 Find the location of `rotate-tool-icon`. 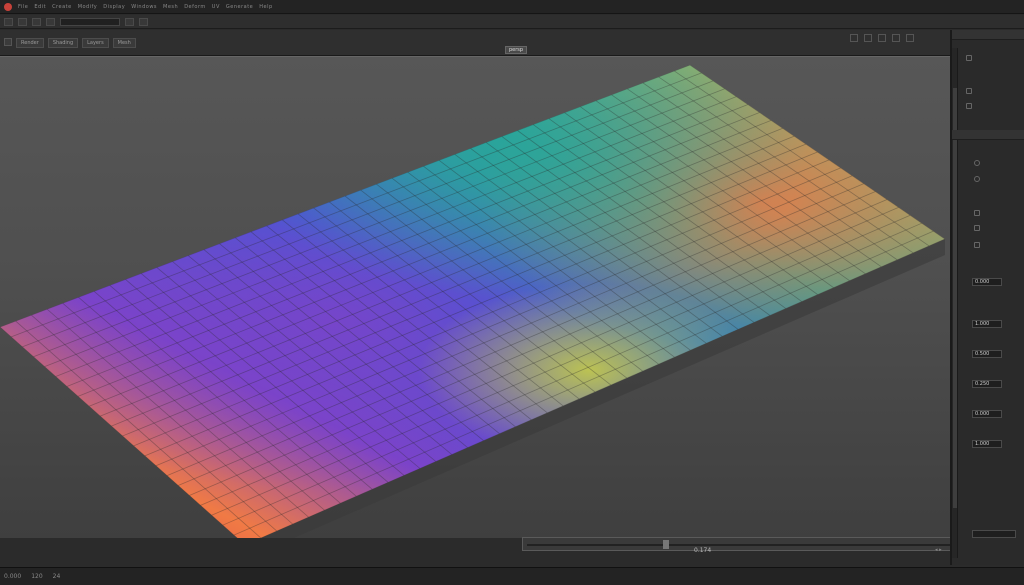

rotate-tool-icon is located at coordinates (36, 21).